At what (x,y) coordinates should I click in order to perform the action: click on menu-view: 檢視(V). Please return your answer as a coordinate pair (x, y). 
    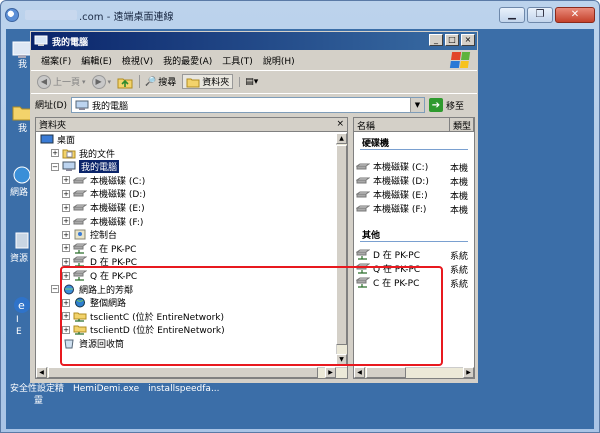
    Looking at the image, I should click on (137, 60).